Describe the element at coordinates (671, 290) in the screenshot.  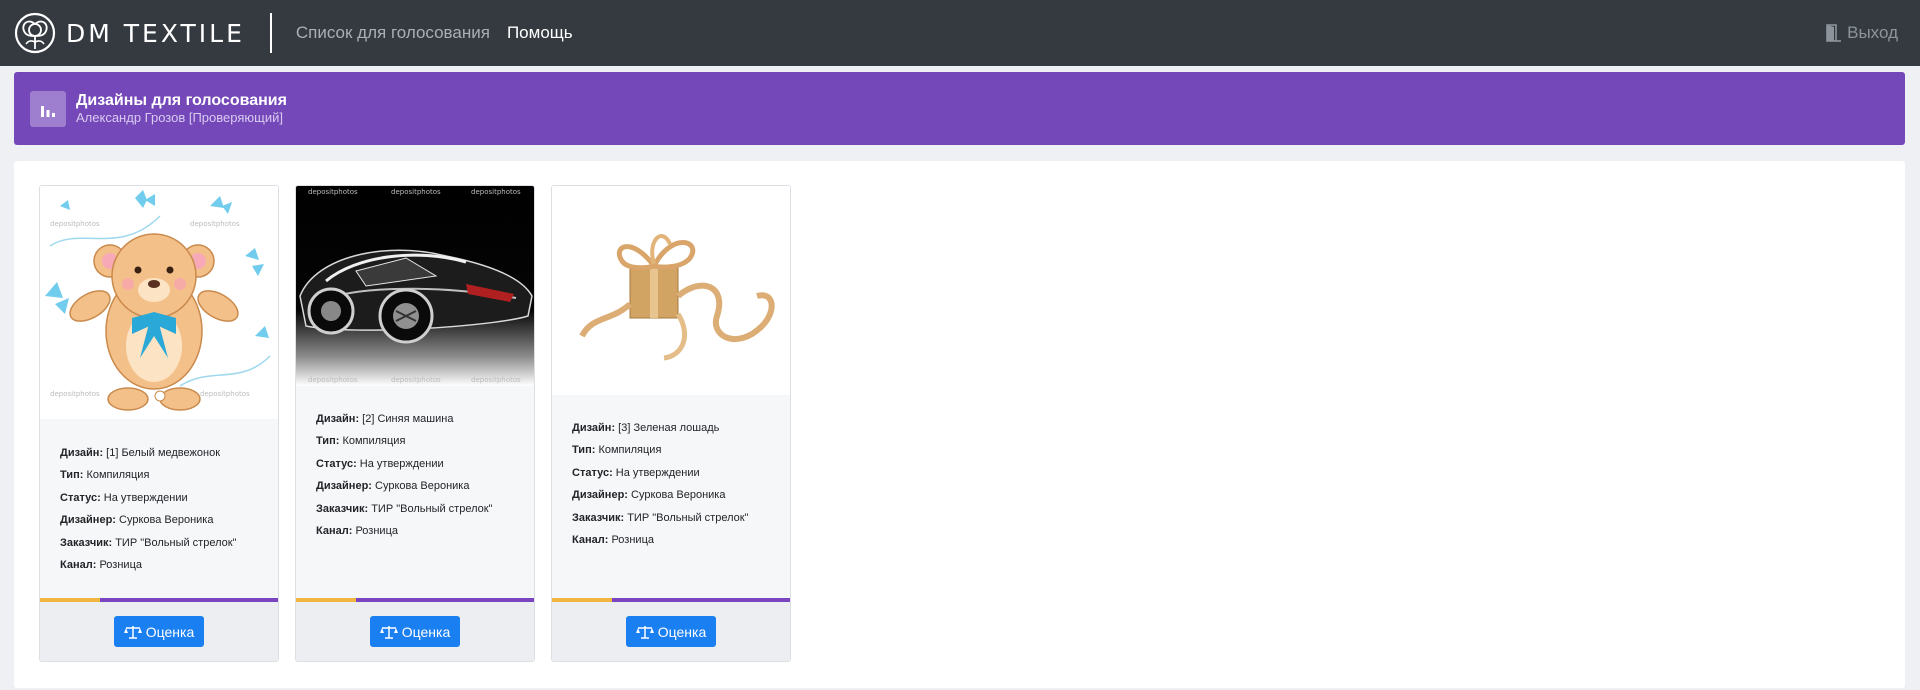
I see `design-image-gift-box` at that location.